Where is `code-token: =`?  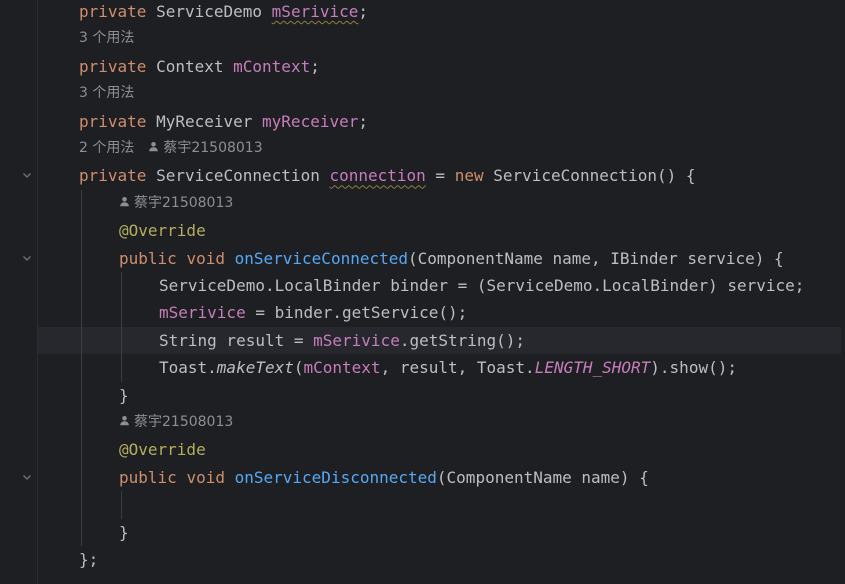 code-token: = is located at coordinates (440, 176).